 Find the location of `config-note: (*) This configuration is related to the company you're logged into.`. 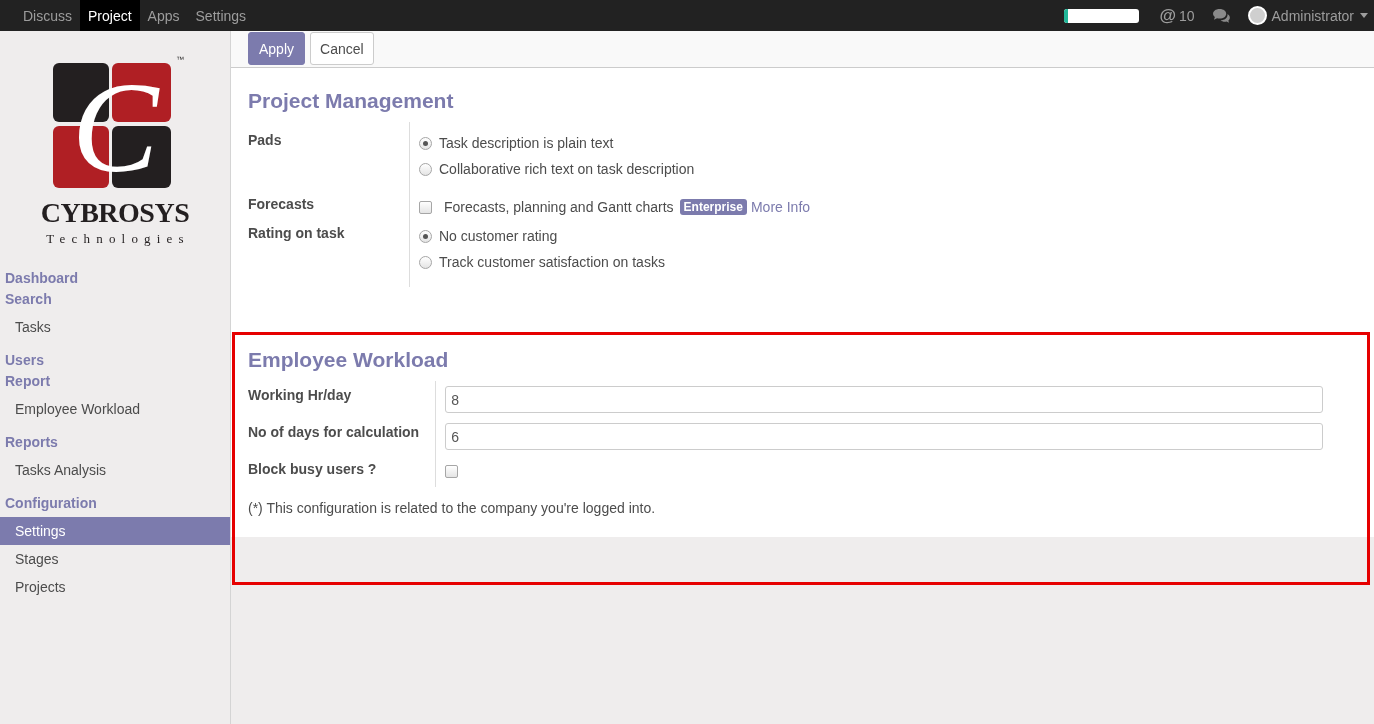

config-note: (*) This configuration is related to the company you're logged into. is located at coordinates (452, 508).